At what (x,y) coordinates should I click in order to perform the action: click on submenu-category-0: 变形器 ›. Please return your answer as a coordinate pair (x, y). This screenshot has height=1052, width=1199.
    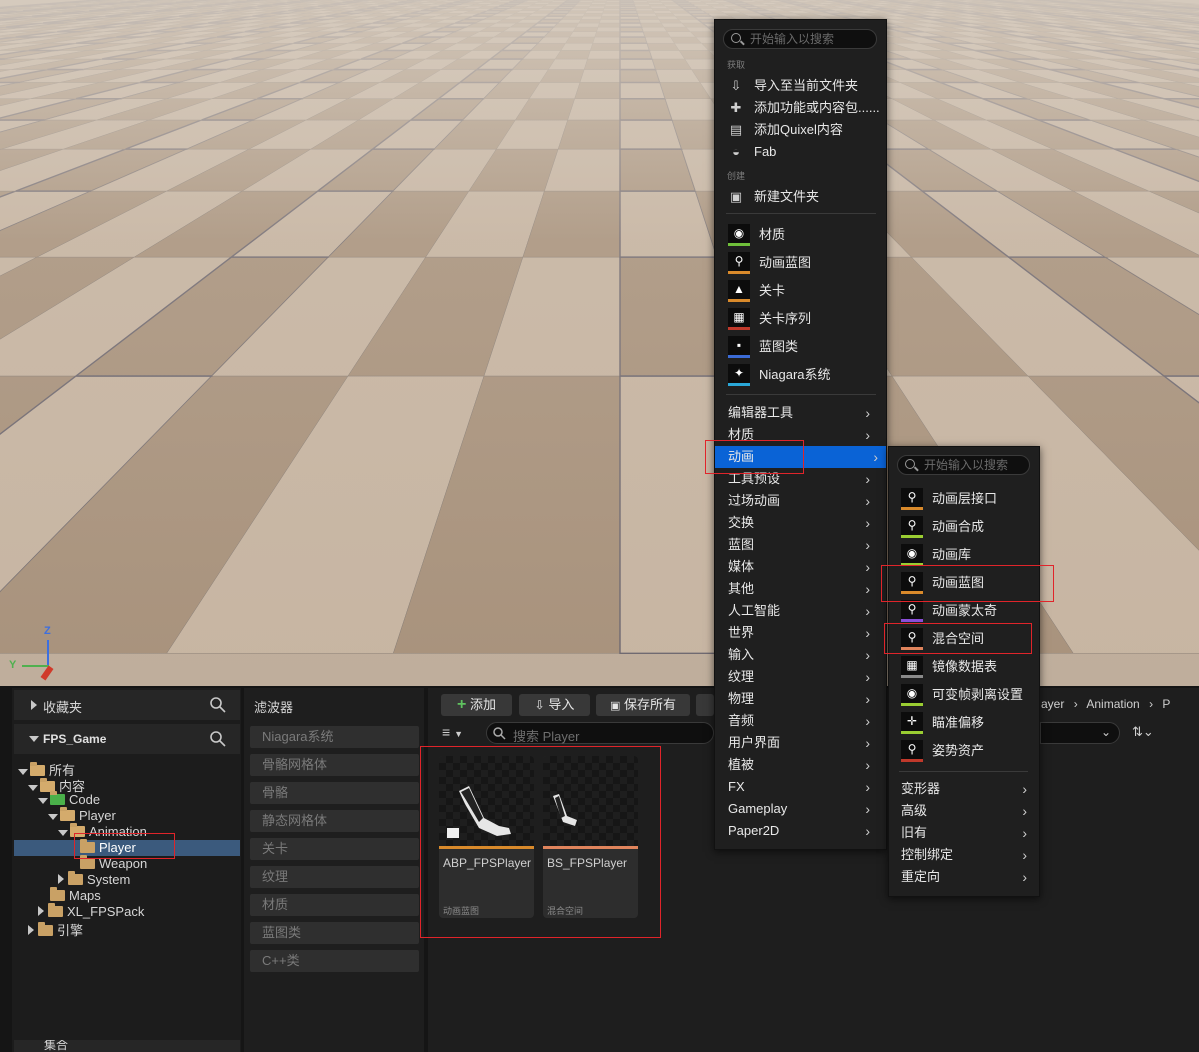
    Looking at the image, I should click on (967, 789).